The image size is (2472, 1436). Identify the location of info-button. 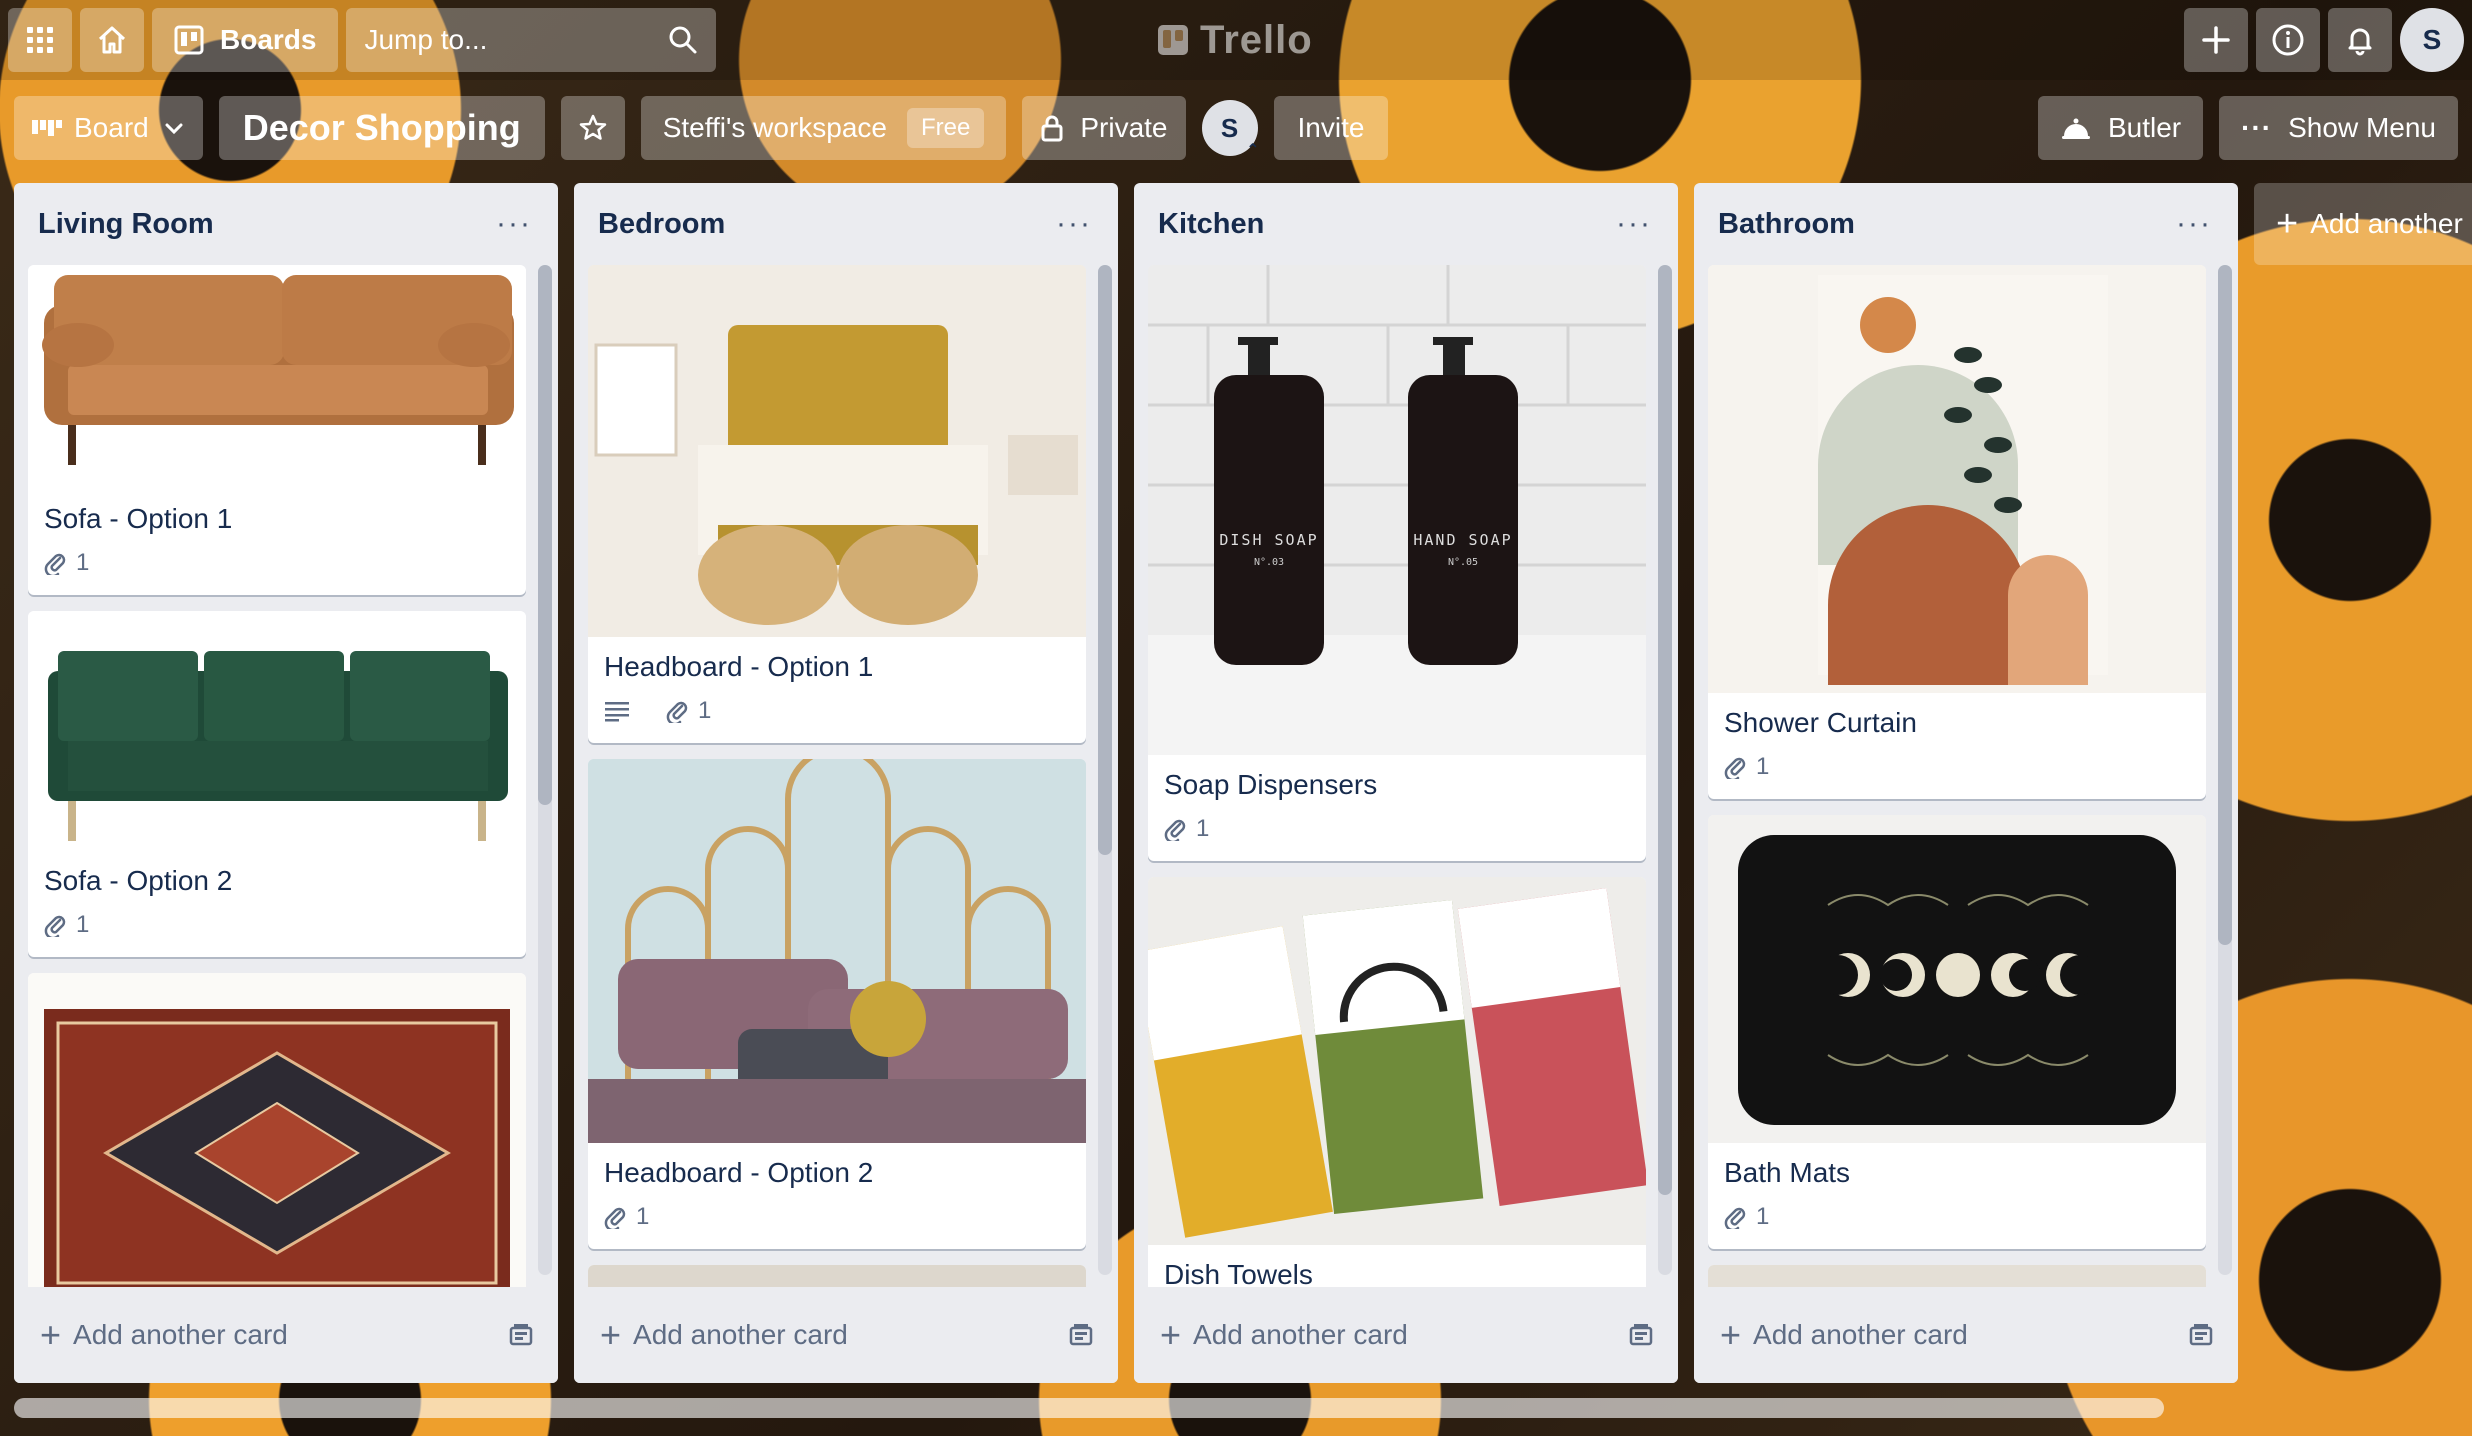
(2288, 40).